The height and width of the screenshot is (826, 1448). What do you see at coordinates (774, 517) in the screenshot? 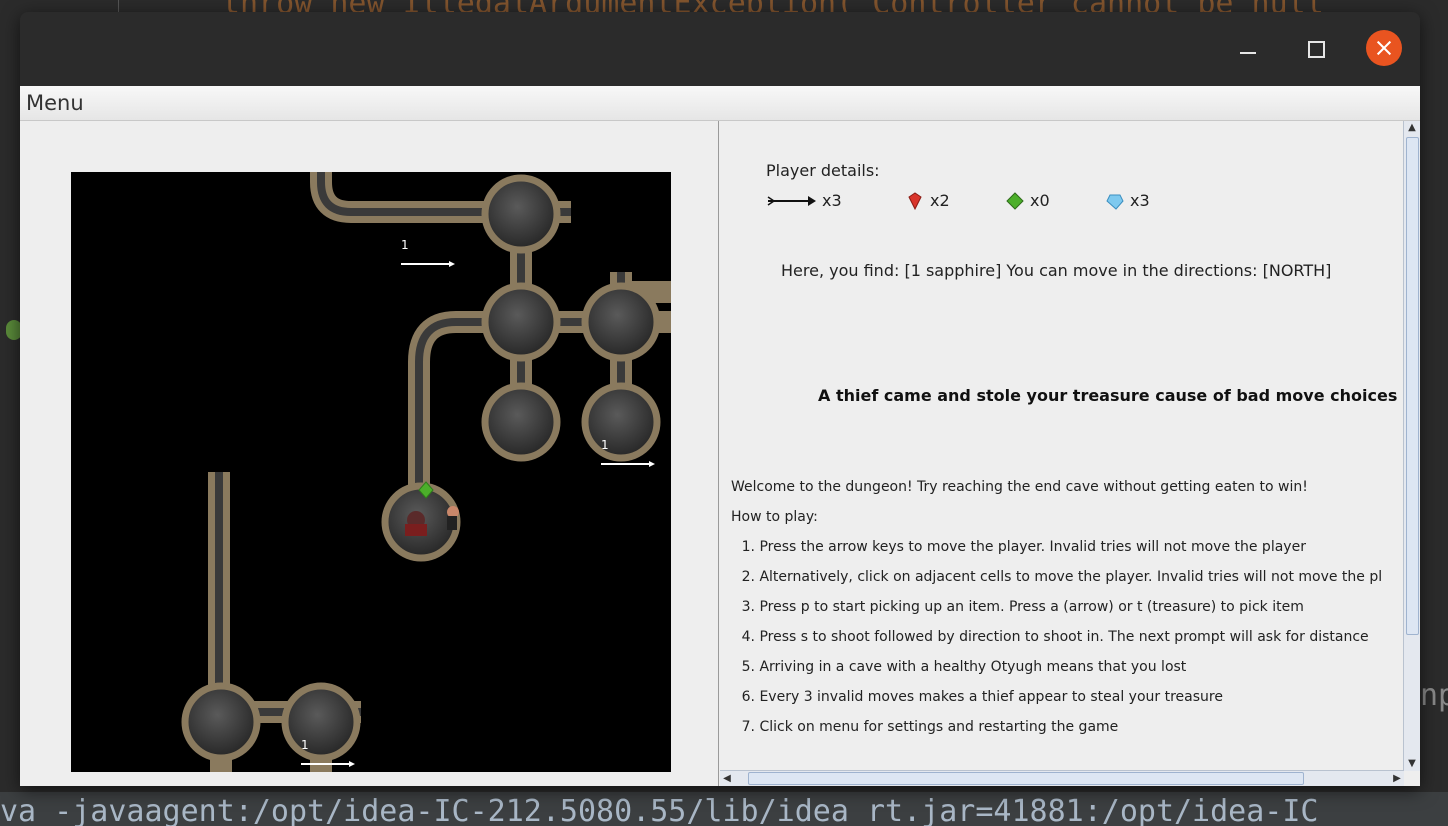
I see `how-to-heading: How to play:` at bounding box center [774, 517].